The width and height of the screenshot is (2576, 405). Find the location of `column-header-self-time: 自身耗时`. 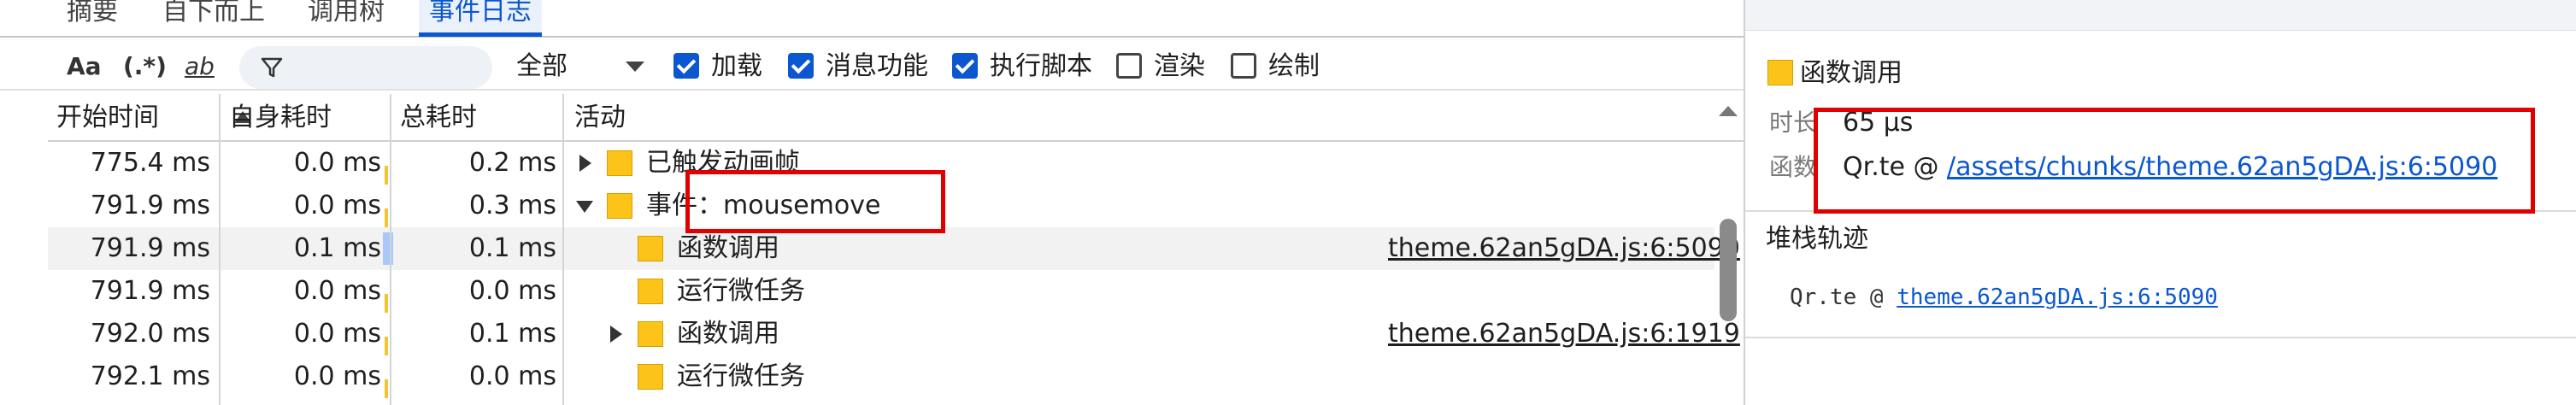

column-header-self-time: 自身耗时 is located at coordinates (304, 118).